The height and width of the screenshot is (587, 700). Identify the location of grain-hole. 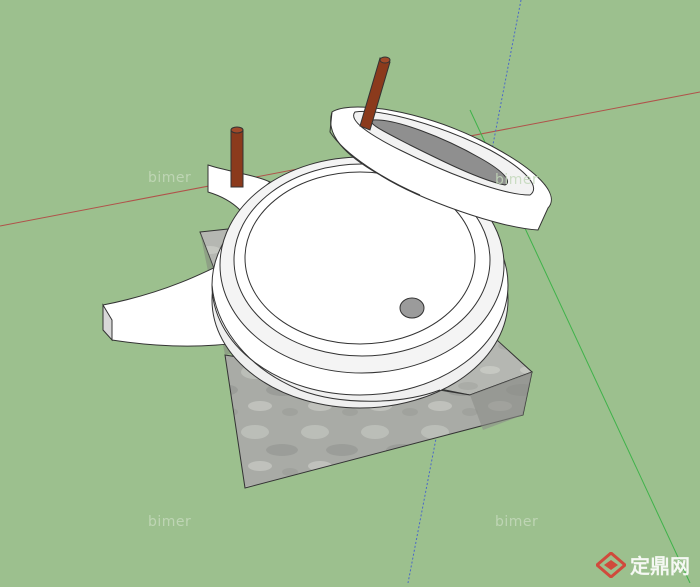
(412, 308).